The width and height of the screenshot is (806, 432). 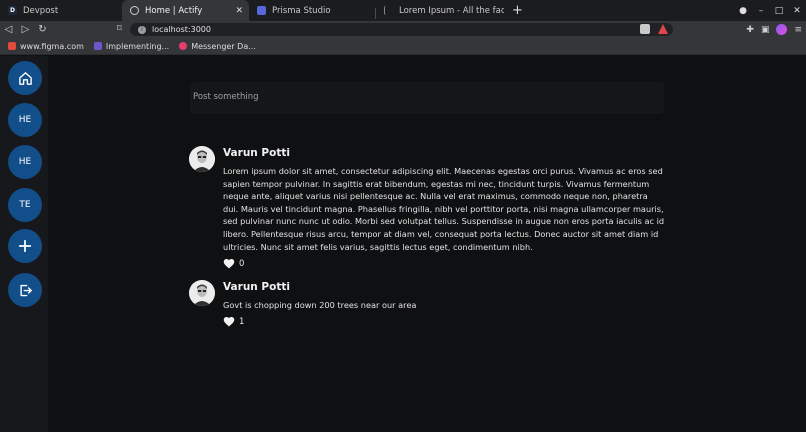 I want to click on brave-shield-icon, so click(x=645, y=29).